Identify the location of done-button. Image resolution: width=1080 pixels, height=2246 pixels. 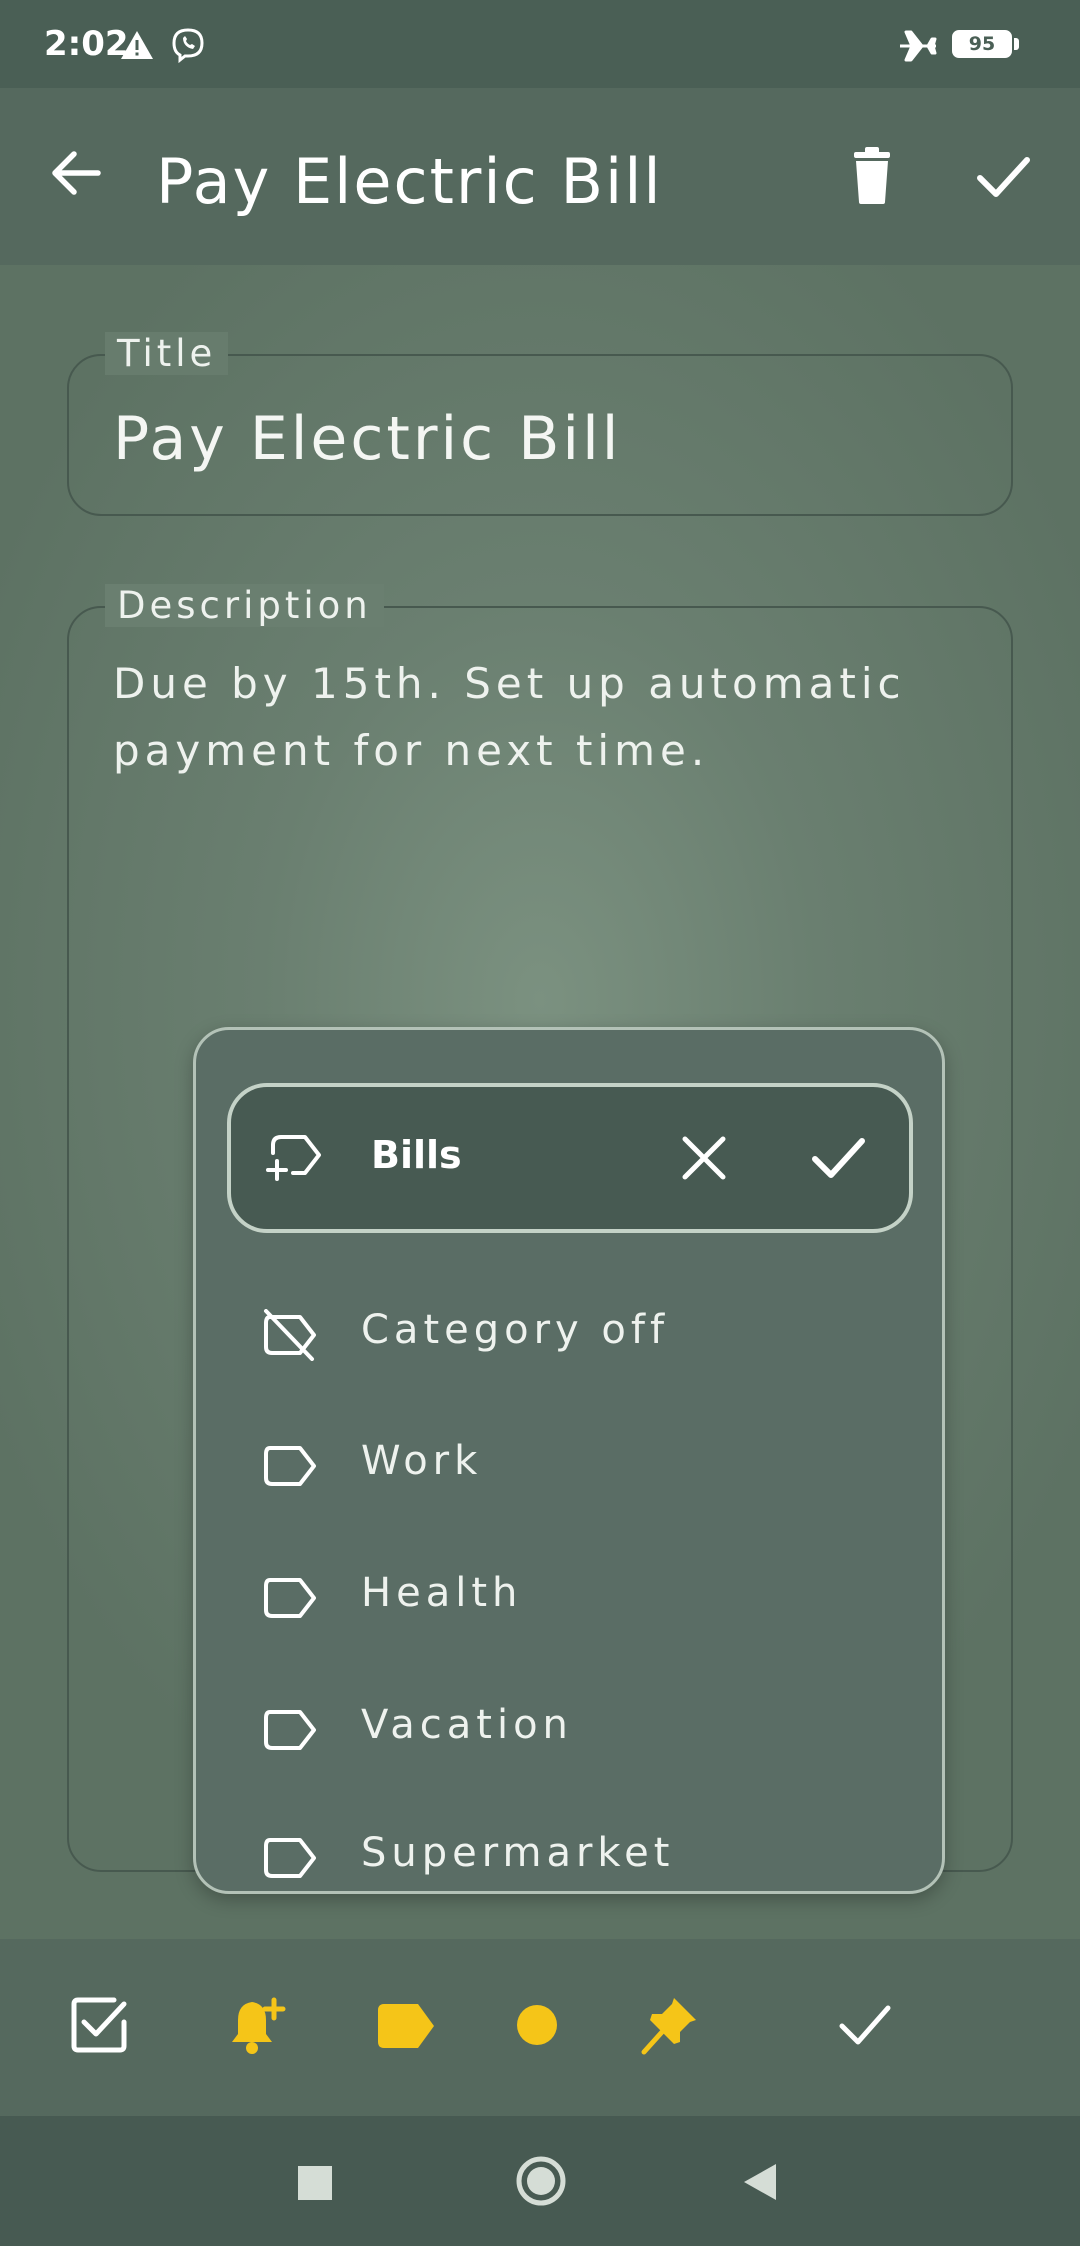
(865, 2025).